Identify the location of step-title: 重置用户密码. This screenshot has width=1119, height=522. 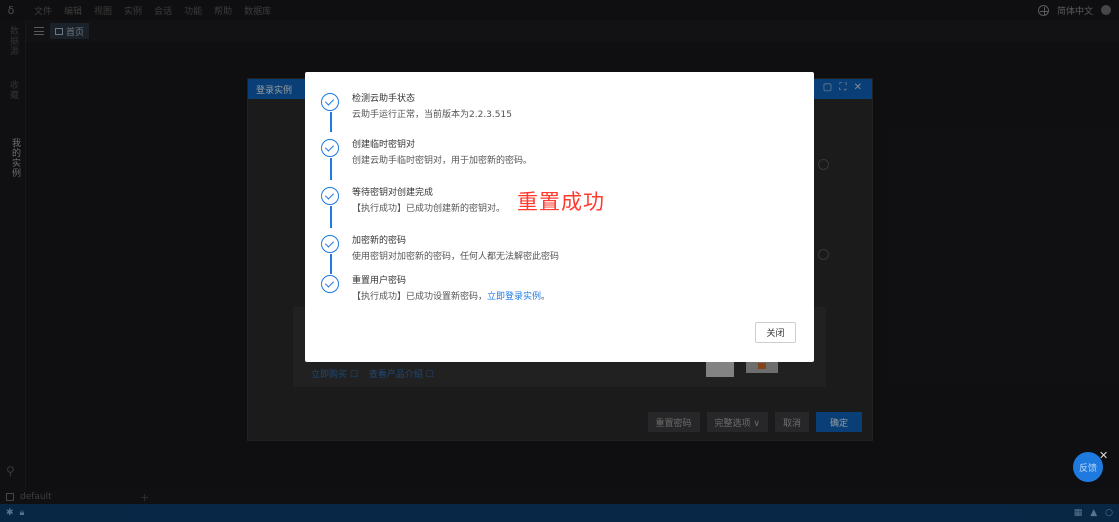
(379, 281).